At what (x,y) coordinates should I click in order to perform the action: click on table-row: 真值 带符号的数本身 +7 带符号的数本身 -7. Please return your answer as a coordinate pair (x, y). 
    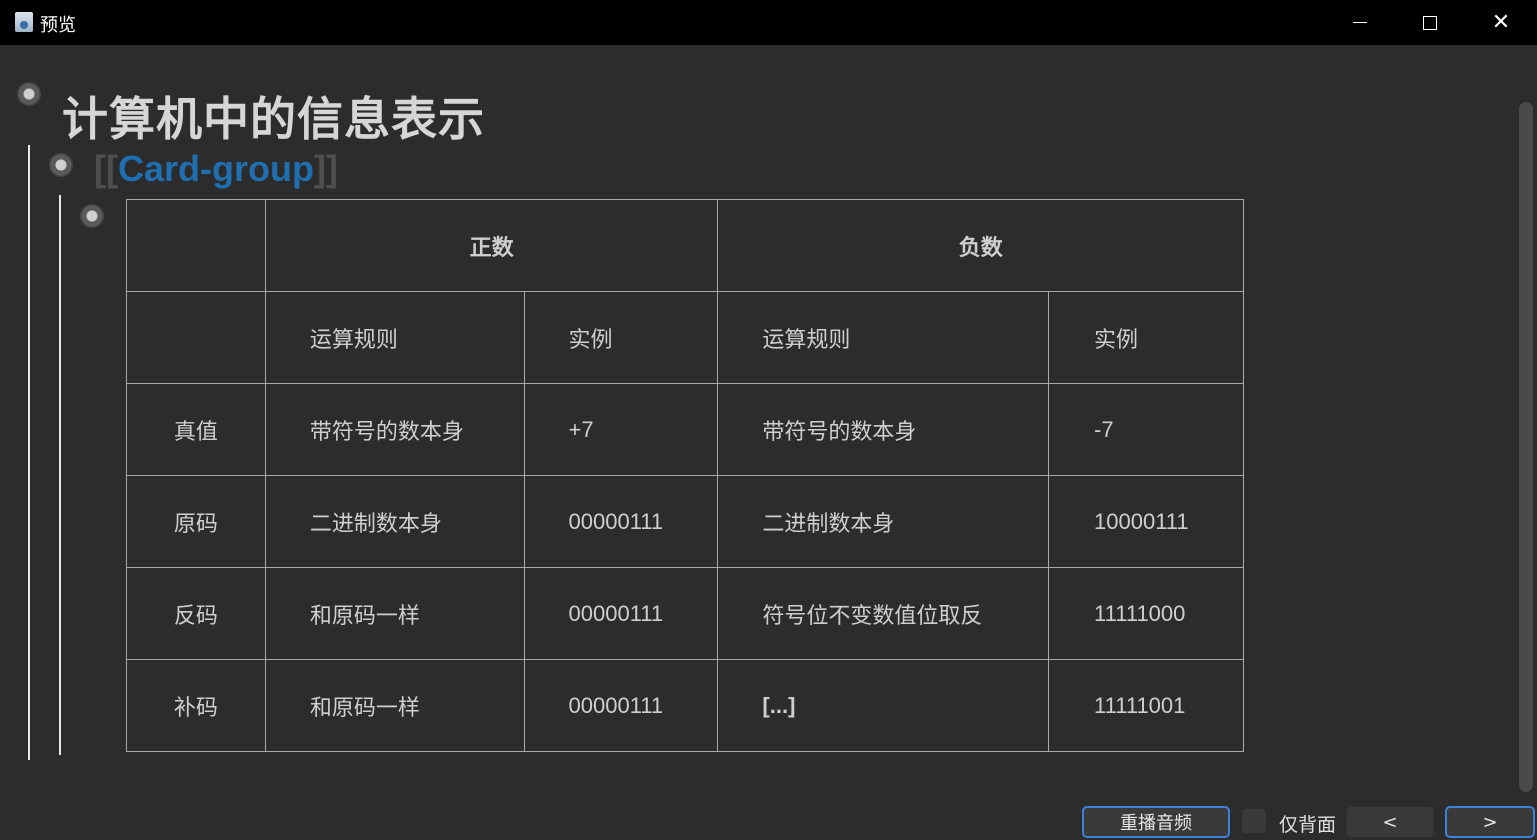
    Looking at the image, I should click on (685, 429).